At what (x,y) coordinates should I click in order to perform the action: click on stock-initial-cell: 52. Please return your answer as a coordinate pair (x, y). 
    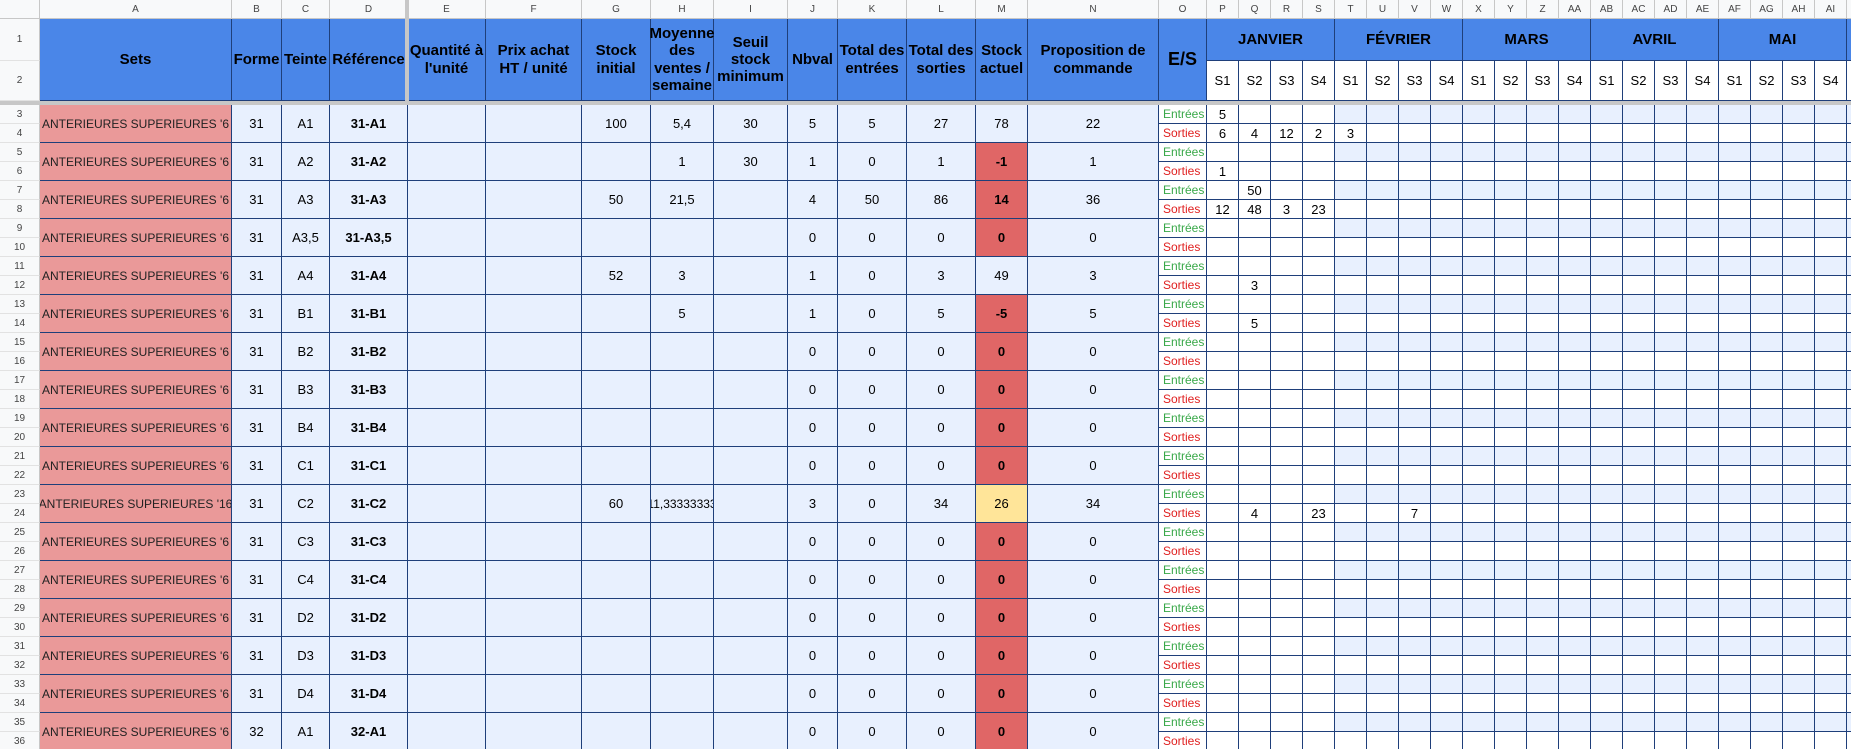
    Looking at the image, I should click on (616, 276).